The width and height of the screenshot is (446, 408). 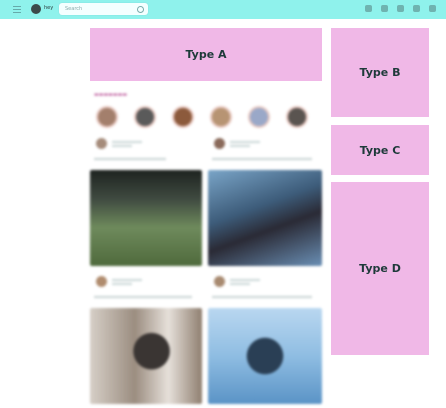 I want to click on top-navigation-bar: hey Search, so click(x=223, y=9).